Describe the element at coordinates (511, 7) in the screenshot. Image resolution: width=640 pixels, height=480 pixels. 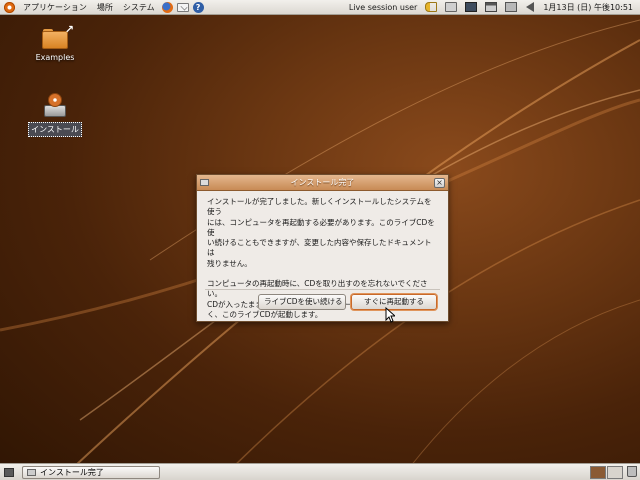
I see `battery-icon` at that location.